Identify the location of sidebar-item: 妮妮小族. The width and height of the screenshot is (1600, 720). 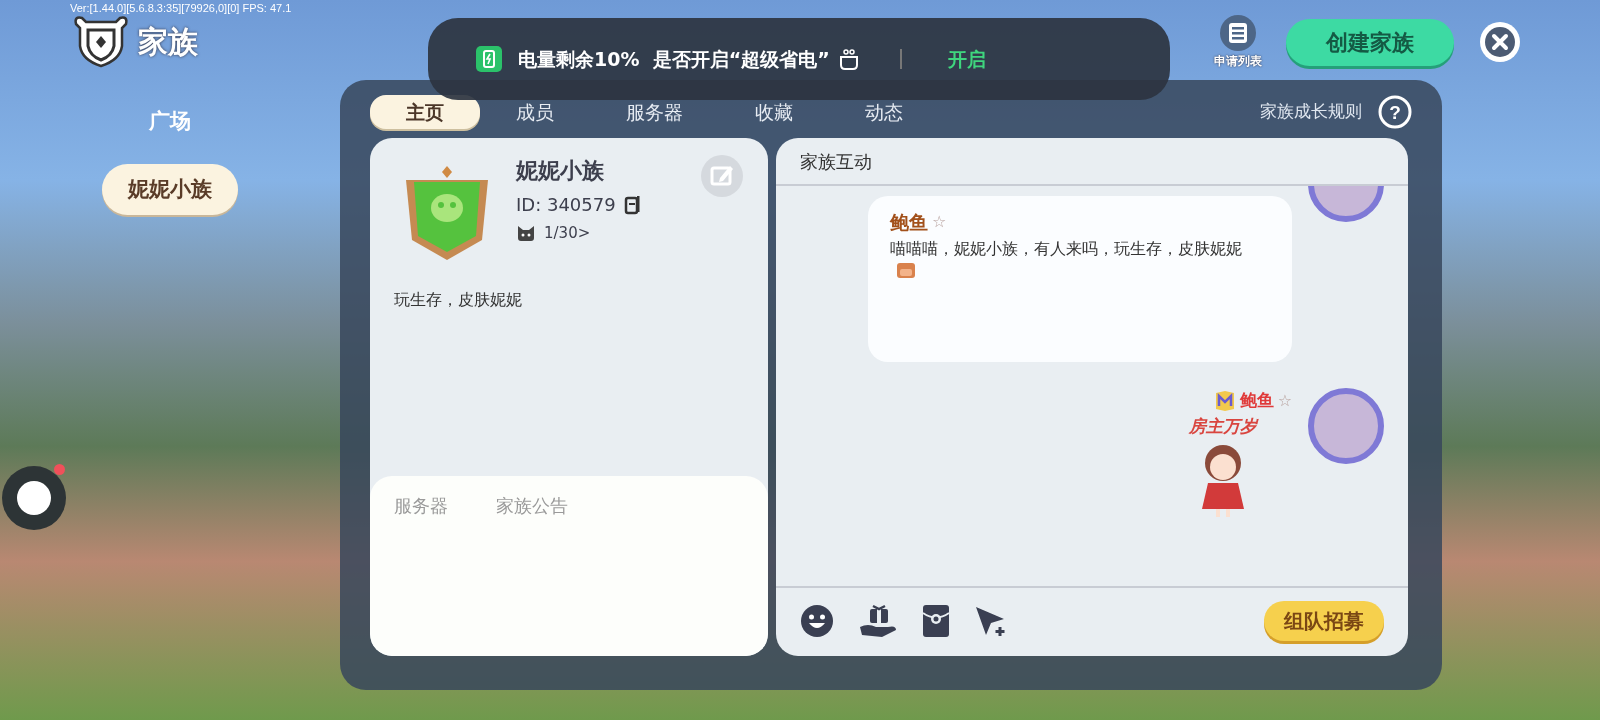
(170, 189).